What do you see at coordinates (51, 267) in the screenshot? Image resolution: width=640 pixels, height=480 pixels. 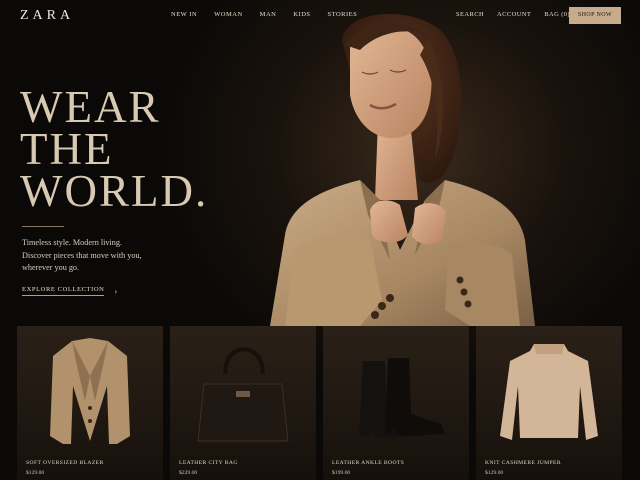 I see `subtext-line: wherever you go.` at bounding box center [51, 267].